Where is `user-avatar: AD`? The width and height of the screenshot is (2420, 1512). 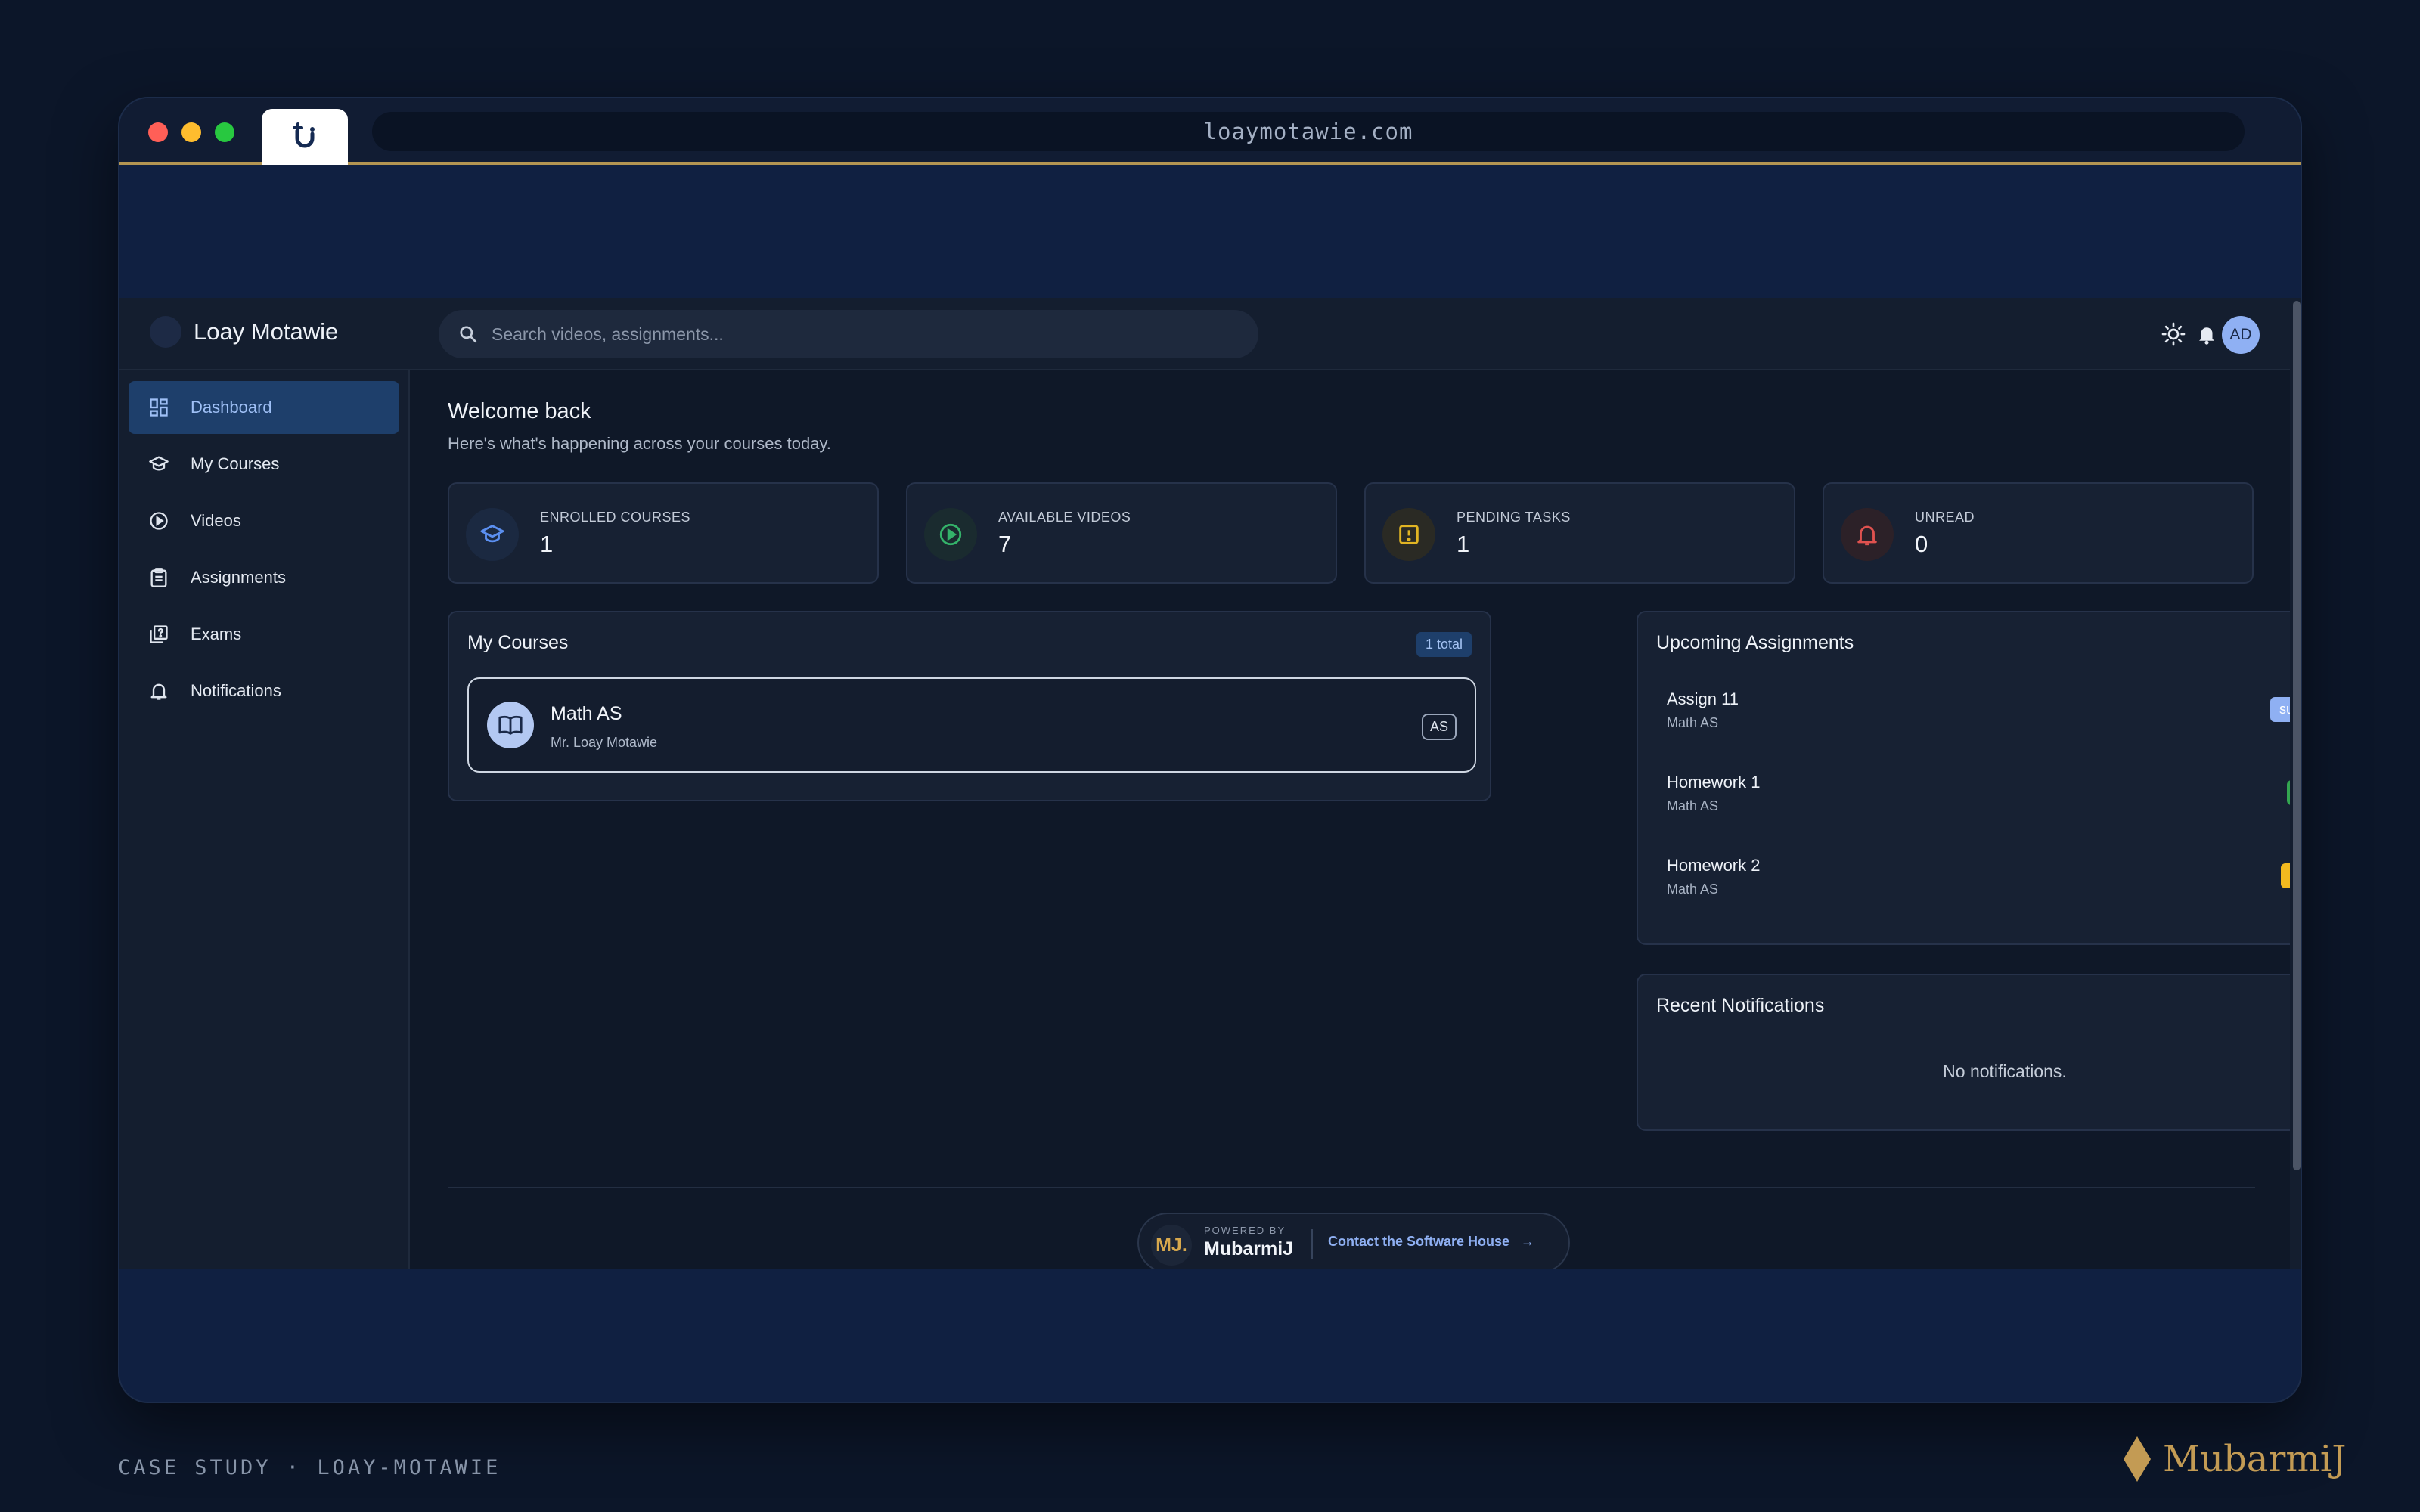 user-avatar: AD is located at coordinates (2241, 335).